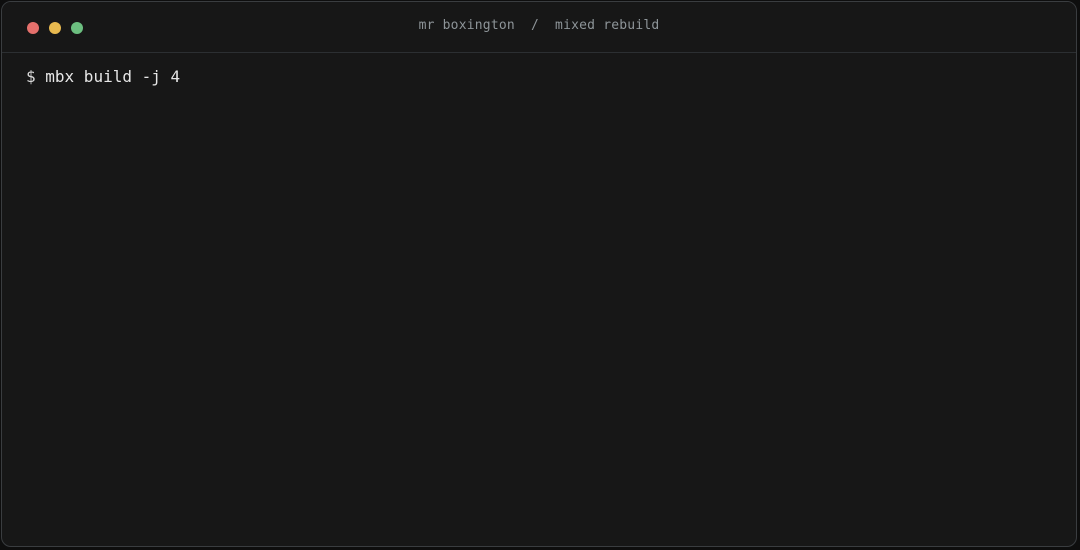  What do you see at coordinates (466, 25) in the screenshot?
I see `title-project: mr boxington` at bounding box center [466, 25].